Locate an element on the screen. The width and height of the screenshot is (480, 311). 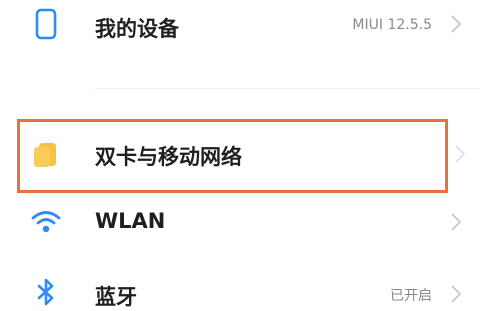
settings-item-label: 我的设备 is located at coordinates (137, 29).